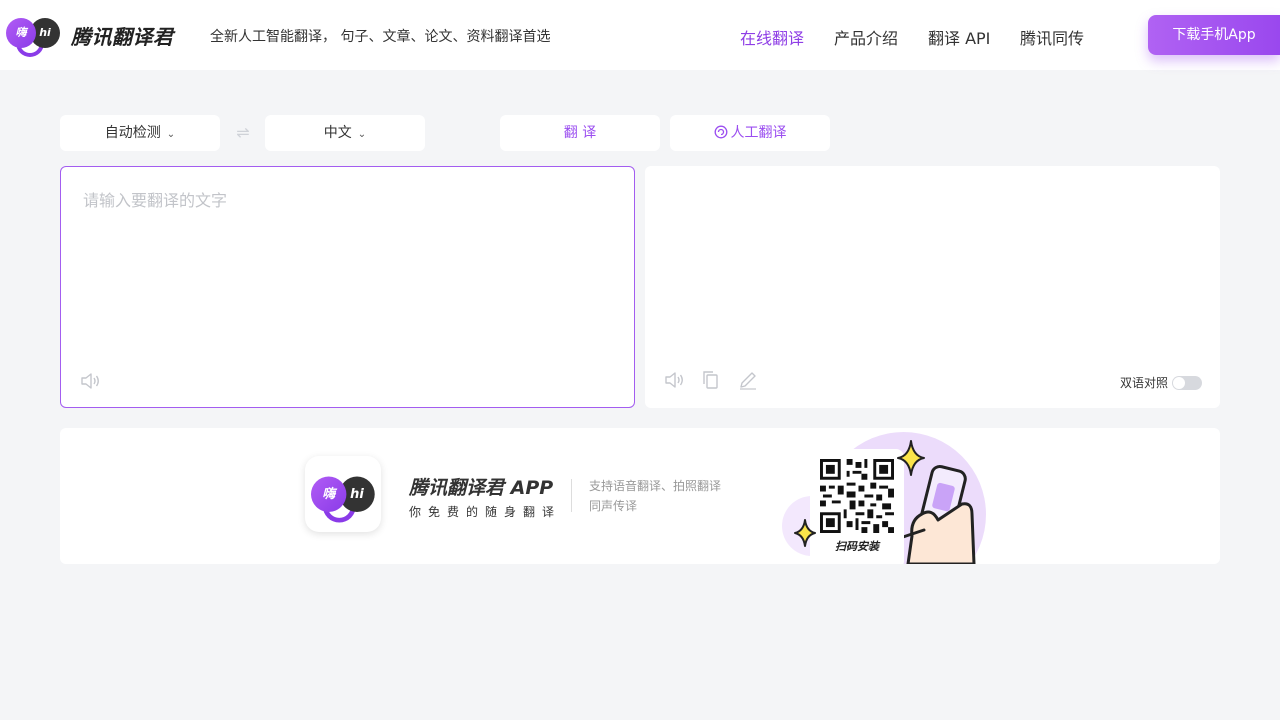 The height and width of the screenshot is (720, 1280). I want to click on nav-translate-api: 翻译 API, so click(959, 37).